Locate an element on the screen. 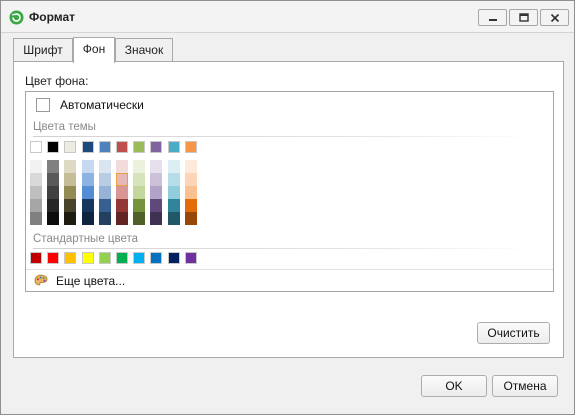 Image resolution: width=575 pixels, height=415 pixels. clear-button: Очистить is located at coordinates (513, 333).